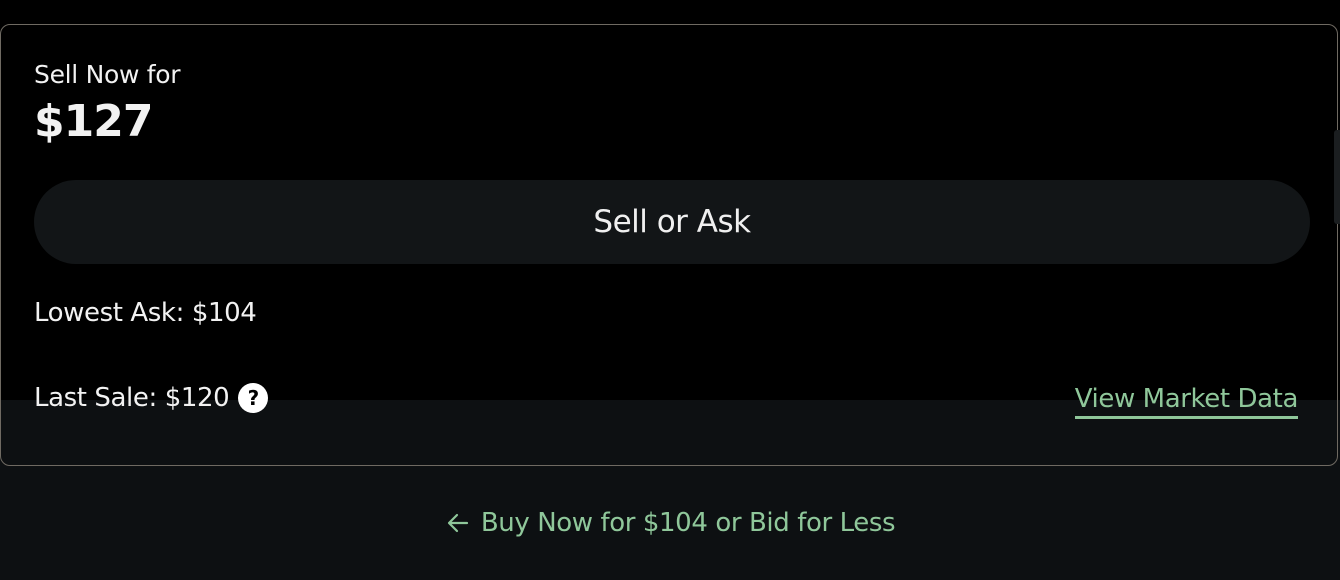  What do you see at coordinates (93, 121) in the screenshot?
I see `sell-now-price: $127` at bounding box center [93, 121].